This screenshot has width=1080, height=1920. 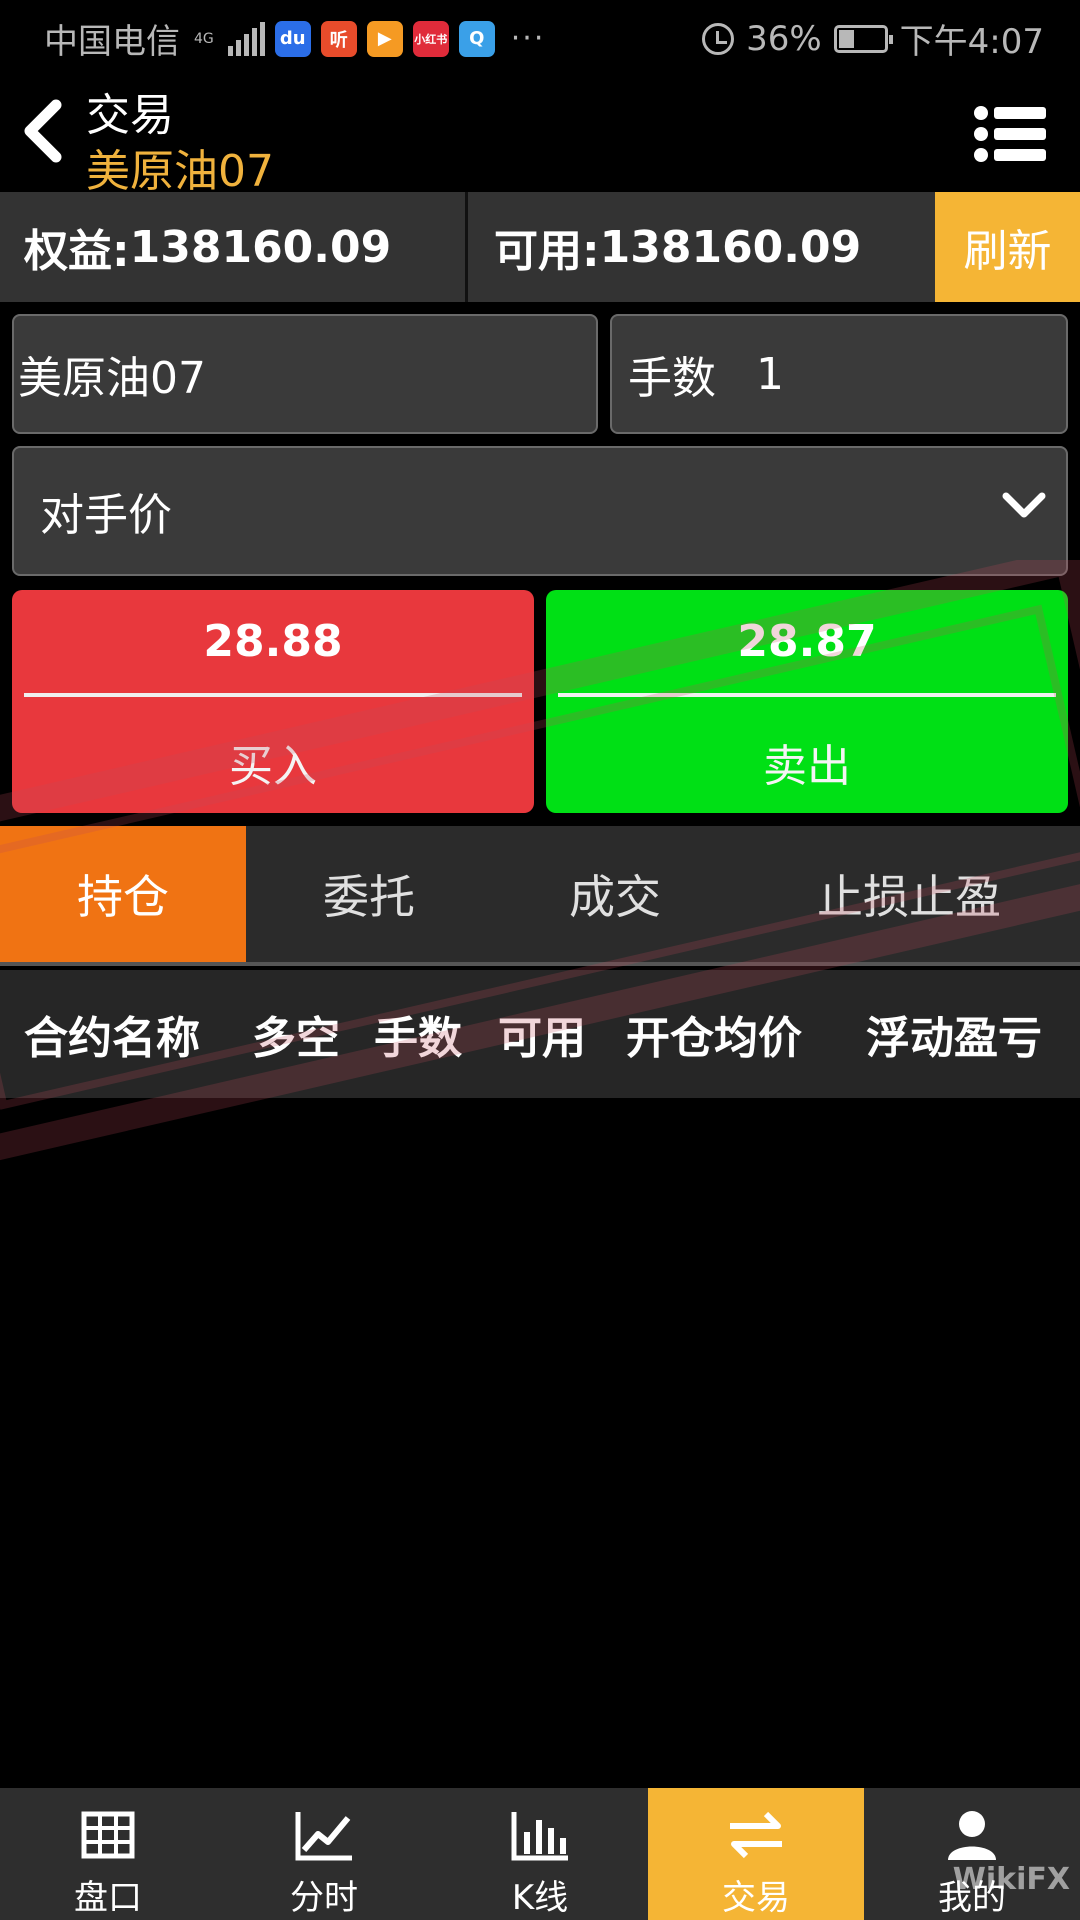 I want to click on column-floating-pnl: 浮动盈亏, so click(x=954, y=1038).